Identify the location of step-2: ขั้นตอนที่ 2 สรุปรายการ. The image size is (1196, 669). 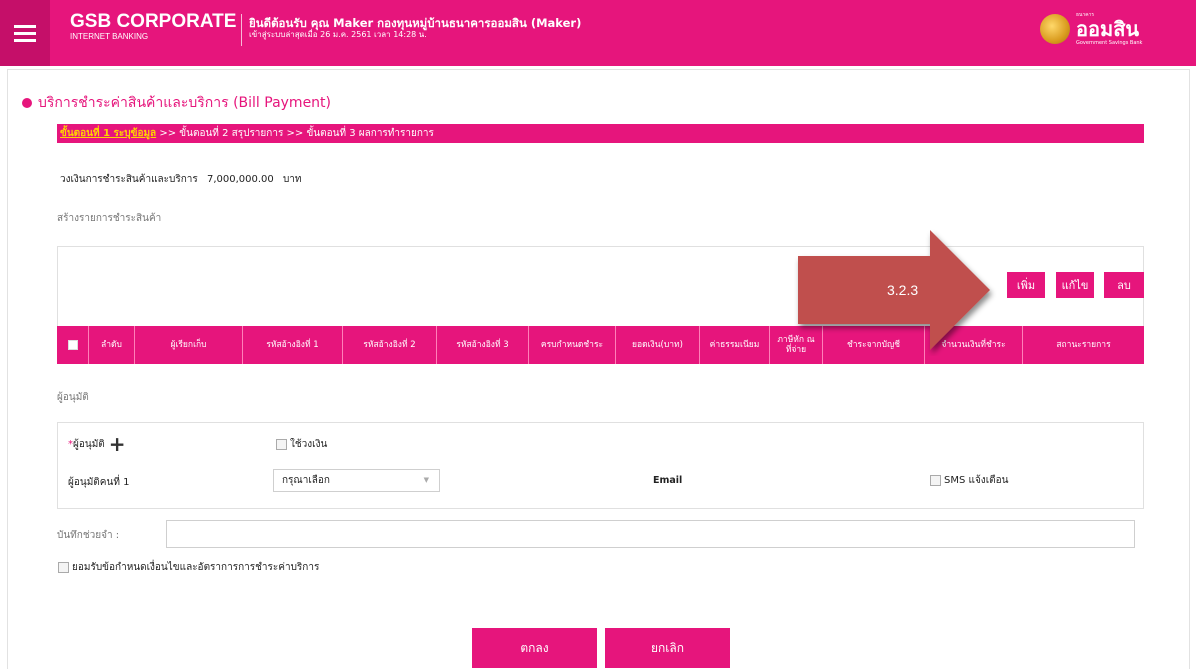
(231, 133).